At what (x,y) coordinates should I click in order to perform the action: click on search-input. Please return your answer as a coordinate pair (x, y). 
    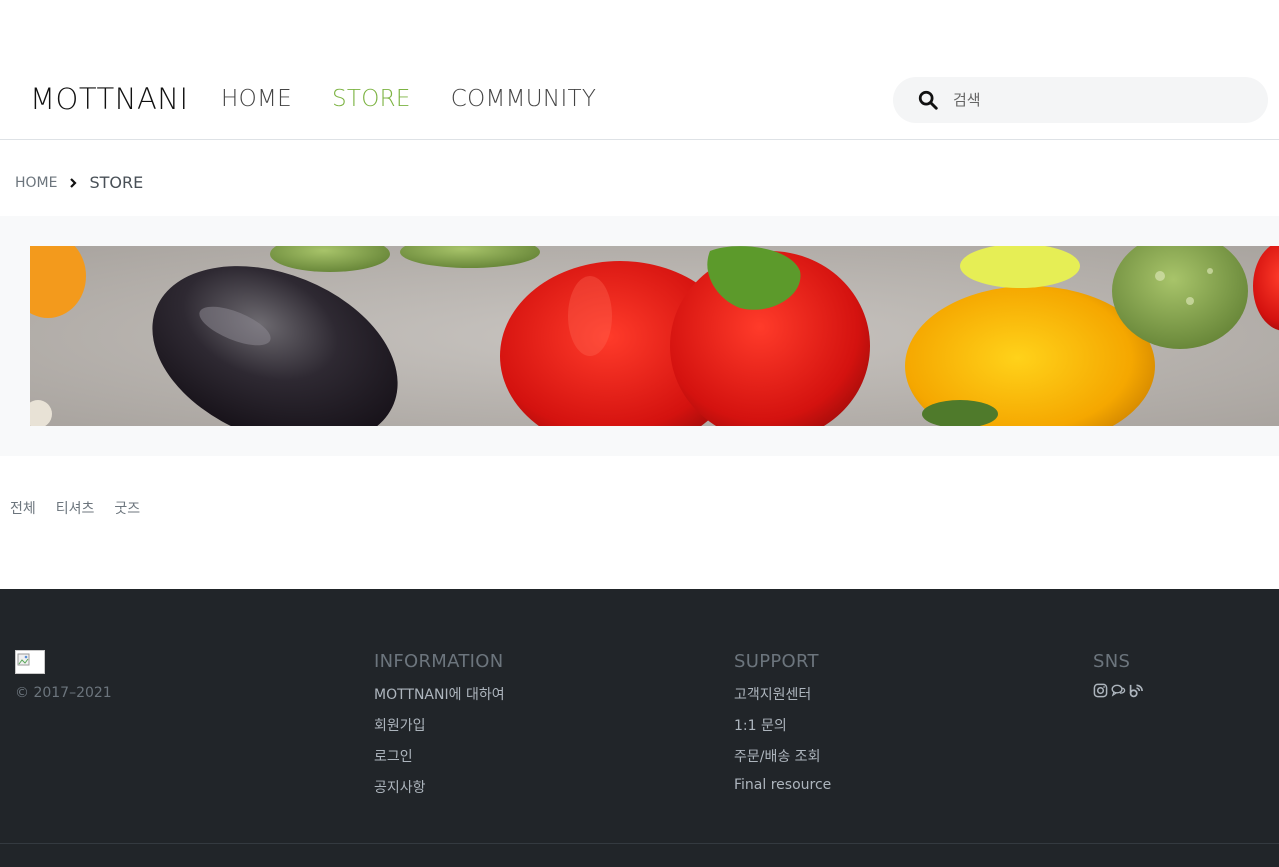
    Looking at the image, I should click on (1098, 100).